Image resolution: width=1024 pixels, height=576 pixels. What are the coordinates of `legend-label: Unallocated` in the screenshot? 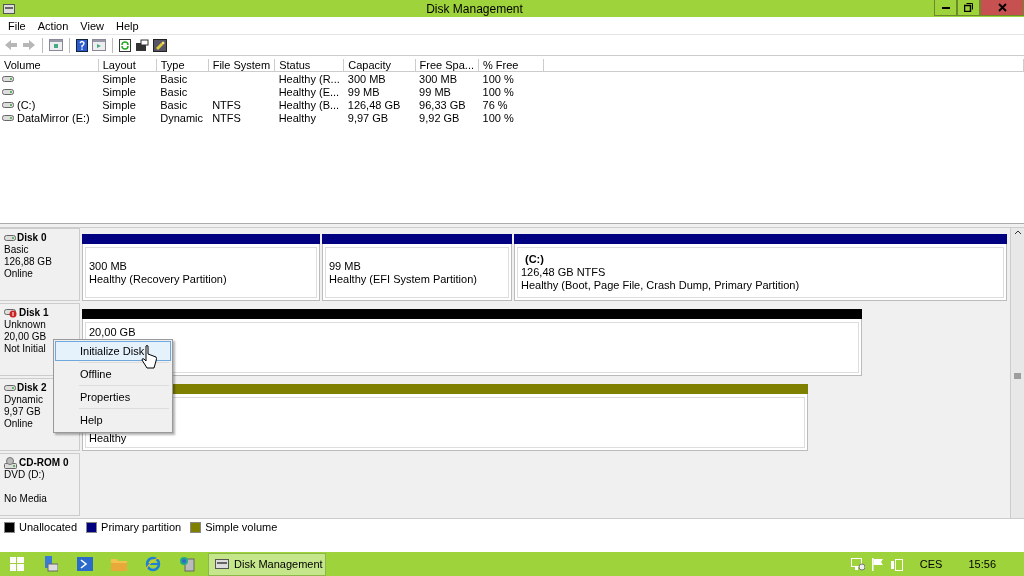 It's located at (48, 527).